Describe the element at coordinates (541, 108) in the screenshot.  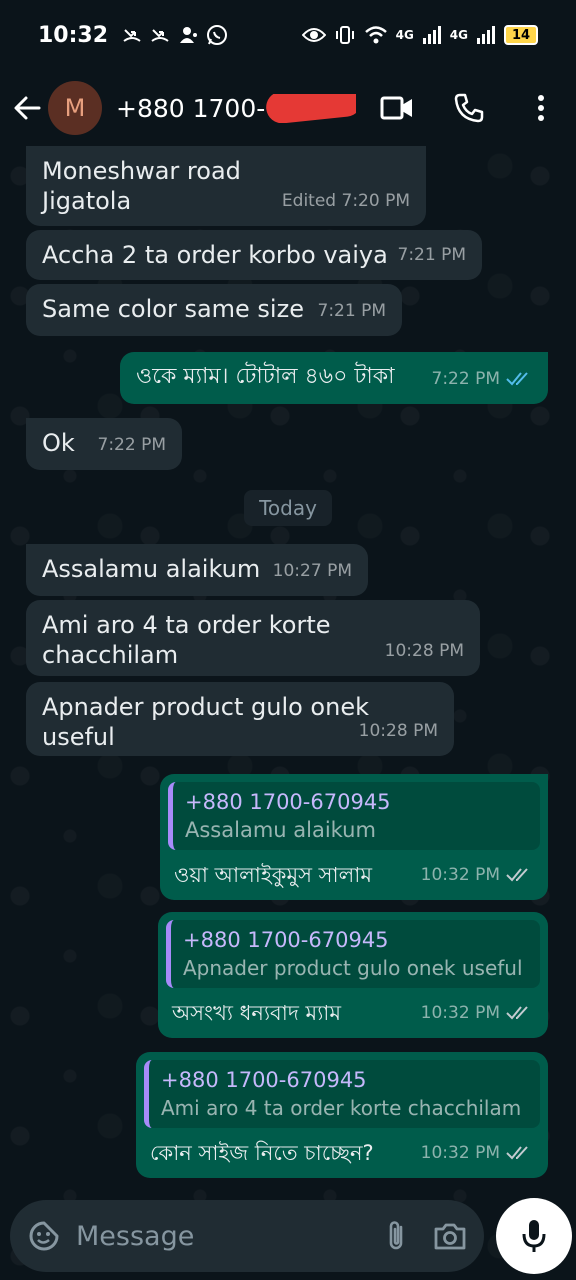
I see `more-options-icon` at that location.